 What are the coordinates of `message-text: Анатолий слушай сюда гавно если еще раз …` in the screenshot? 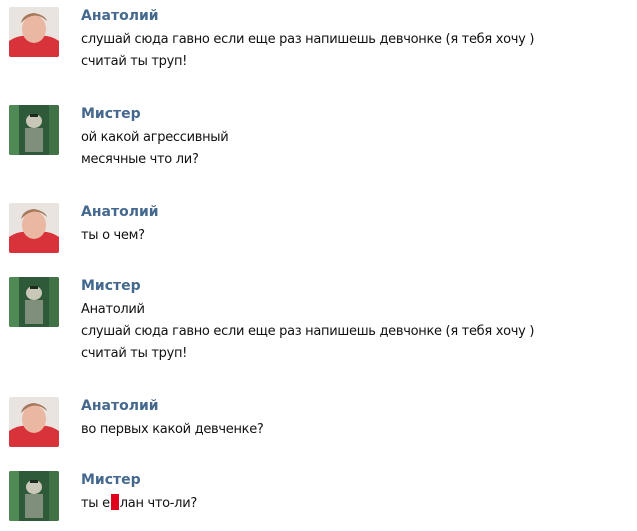 It's located at (307, 332).